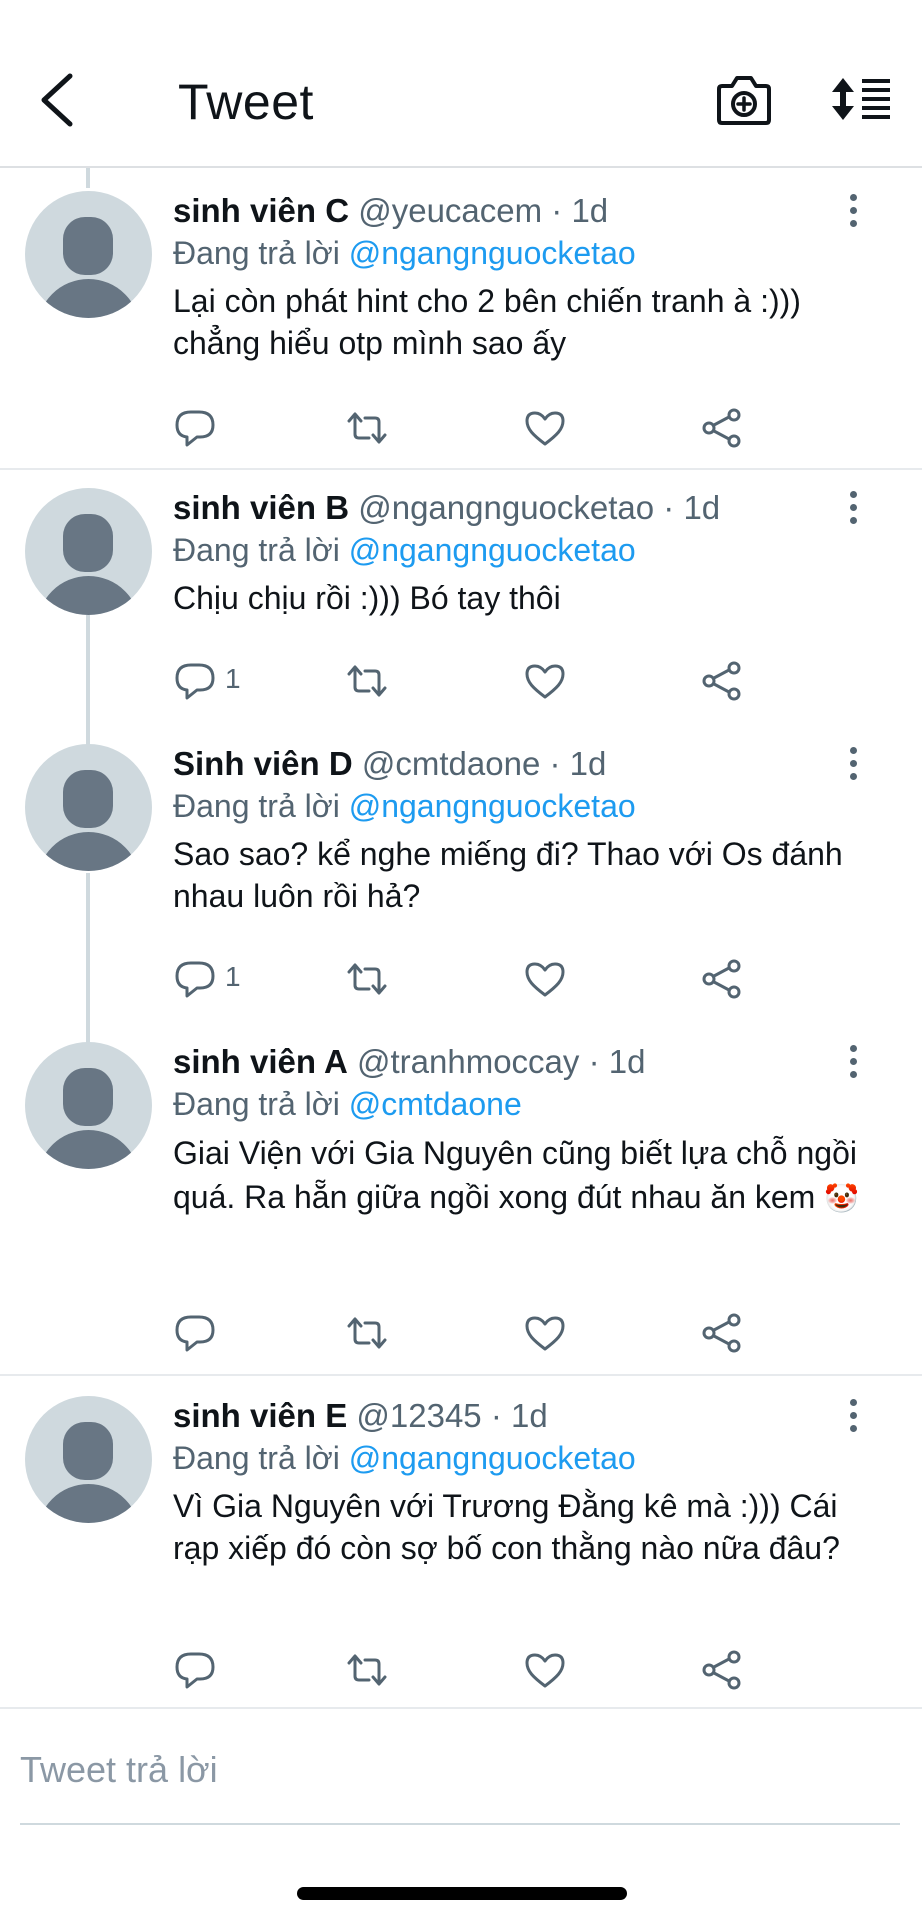 This screenshot has height=1920, width=922. What do you see at coordinates (460, 1770) in the screenshot?
I see `reply-input: Tweet trả lời` at bounding box center [460, 1770].